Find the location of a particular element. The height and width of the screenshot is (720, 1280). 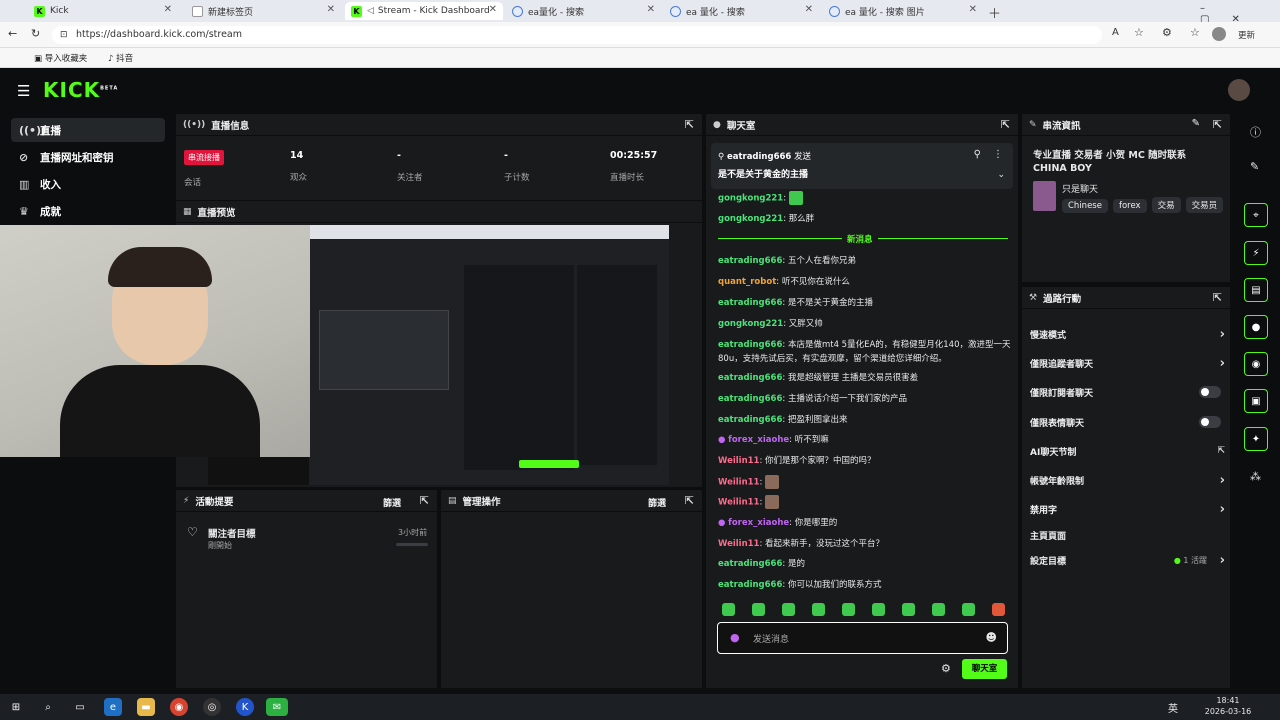

back-icon: ← is located at coordinates (12, 33).